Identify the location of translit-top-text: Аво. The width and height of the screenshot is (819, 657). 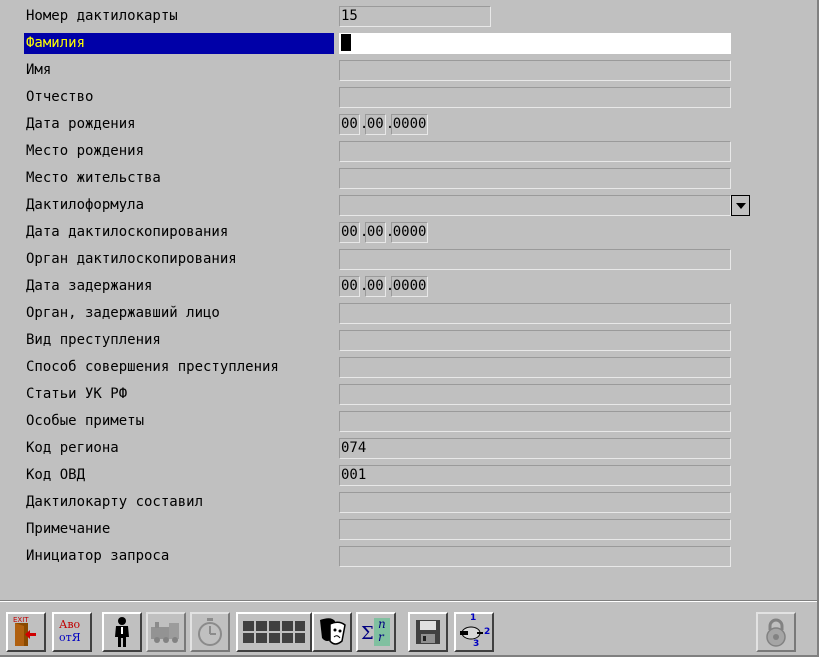
(70, 624).